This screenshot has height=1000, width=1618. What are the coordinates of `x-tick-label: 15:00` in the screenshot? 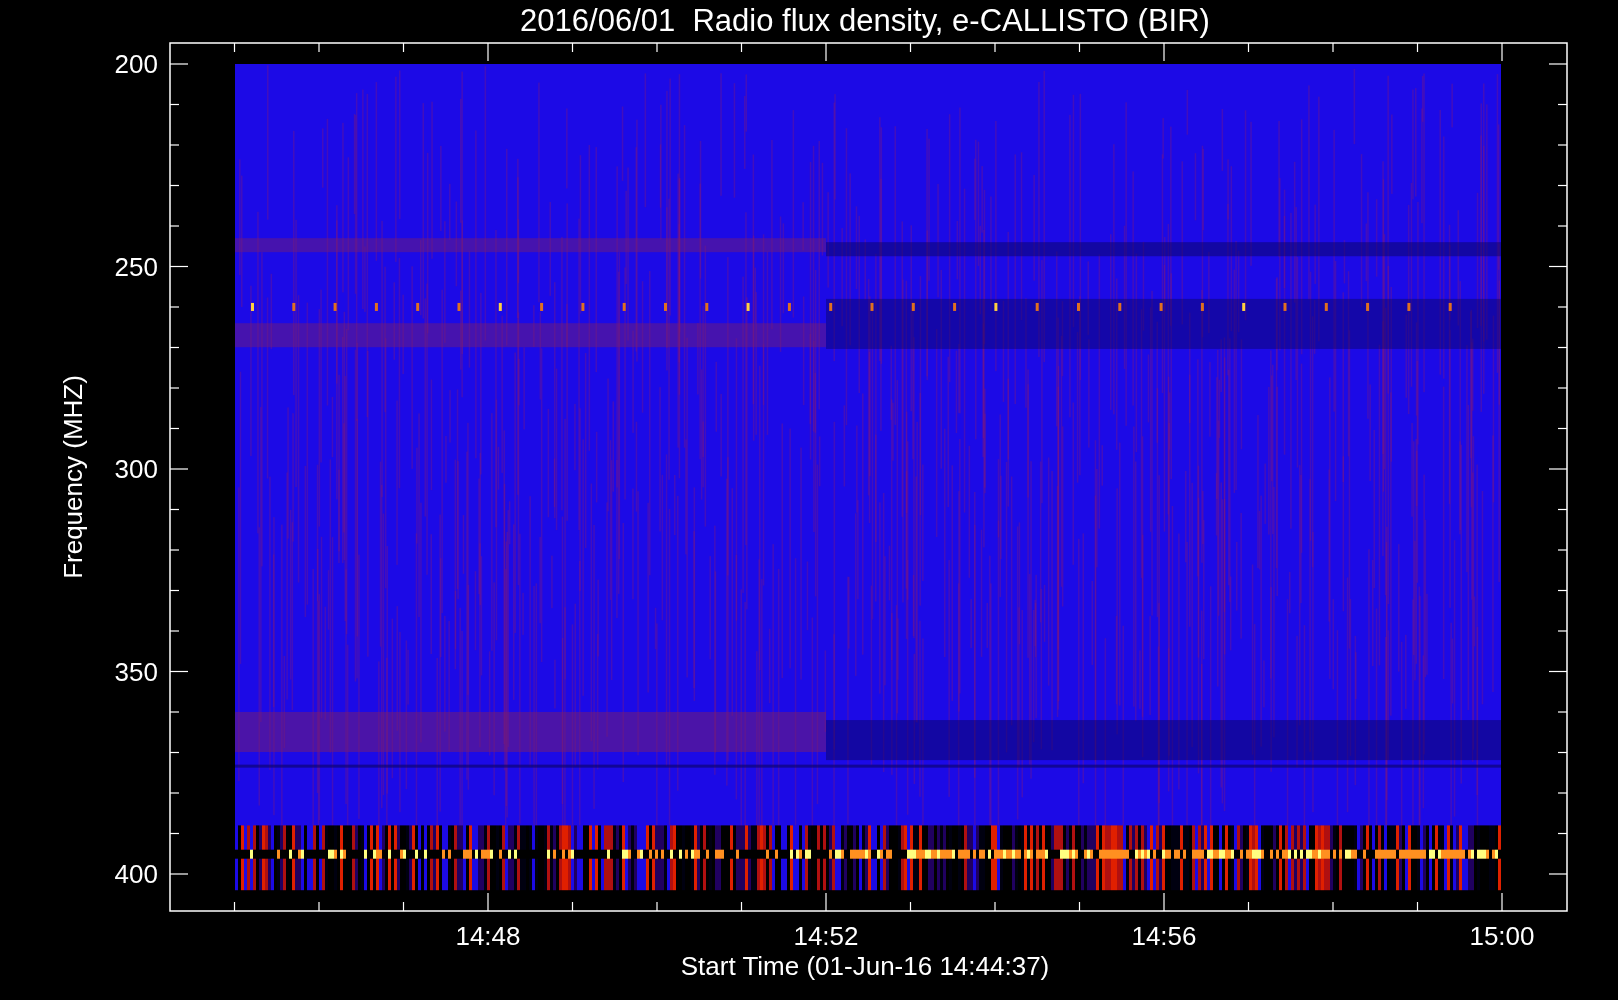 It's located at (1502, 936).